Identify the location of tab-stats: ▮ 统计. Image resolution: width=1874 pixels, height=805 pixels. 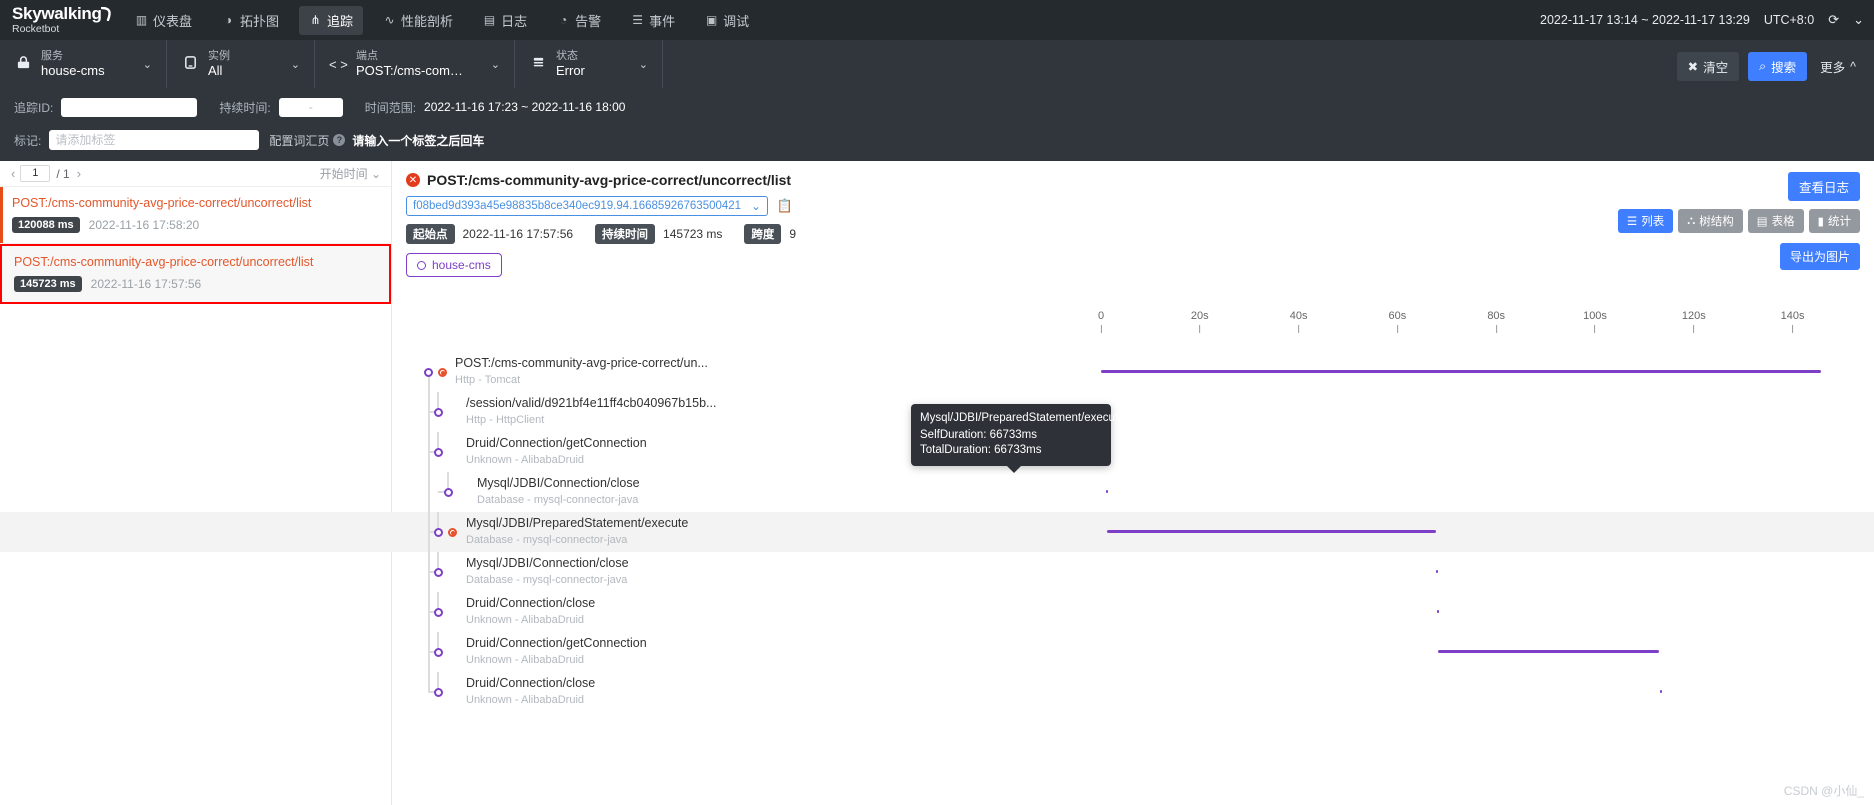
(1834, 221).